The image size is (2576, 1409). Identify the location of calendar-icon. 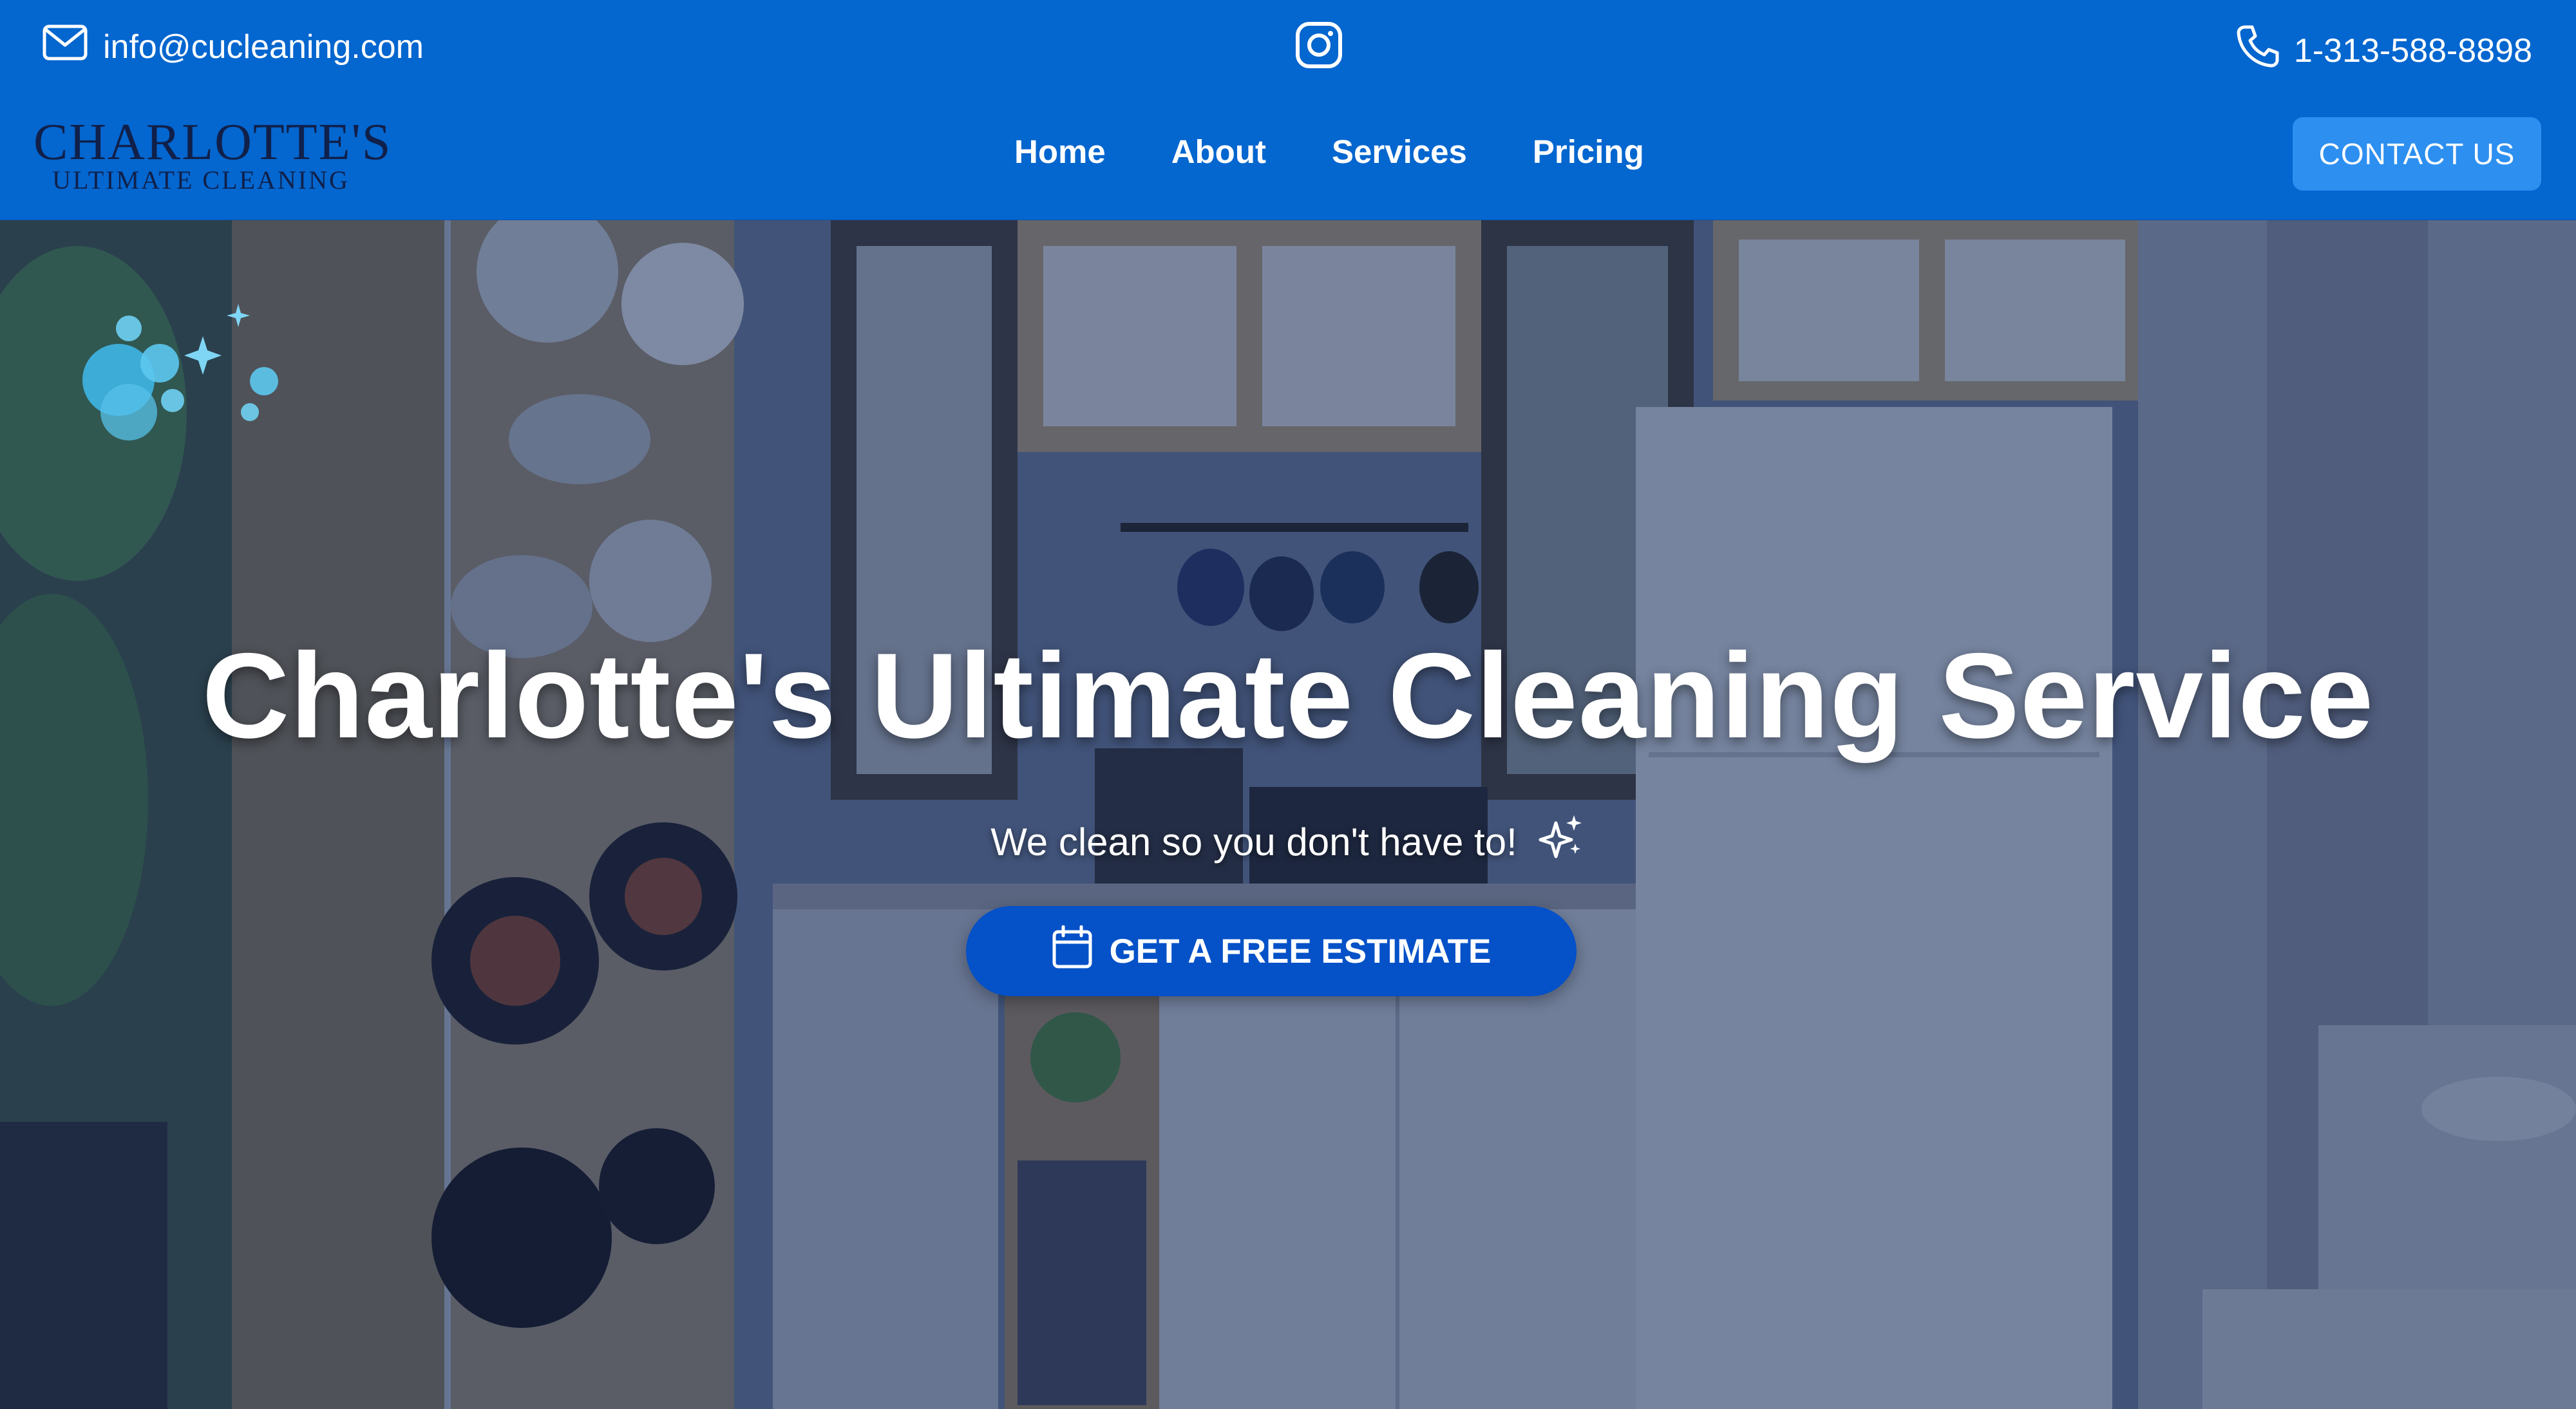
(1072, 951).